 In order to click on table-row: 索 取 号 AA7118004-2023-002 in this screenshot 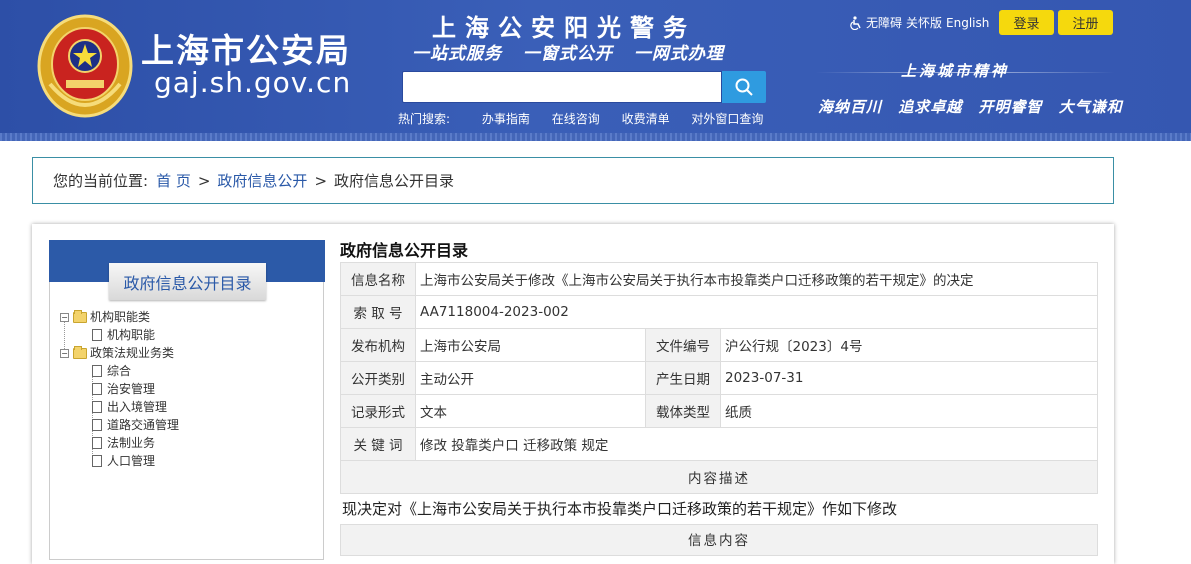, I will do `click(719, 312)`.